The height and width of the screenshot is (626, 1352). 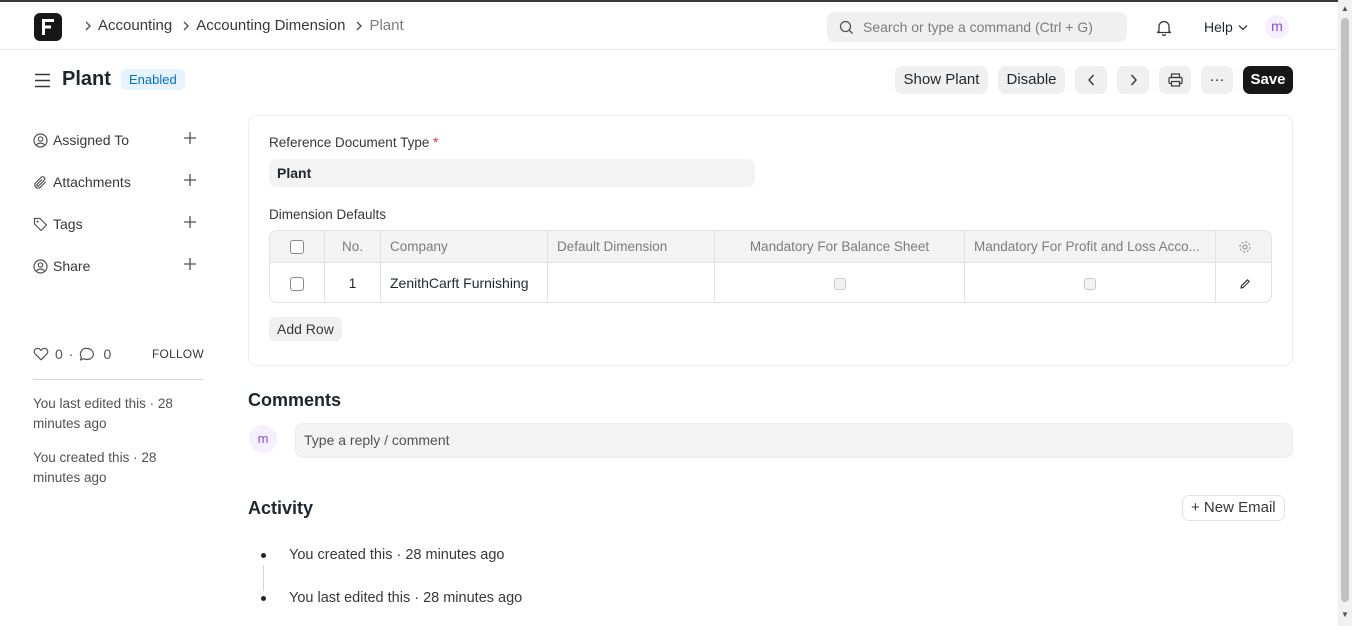 What do you see at coordinates (270, 25) in the screenshot?
I see `breadcrumb-accounting-dimension: Accounting Dimension` at bounding box center [270, 25].